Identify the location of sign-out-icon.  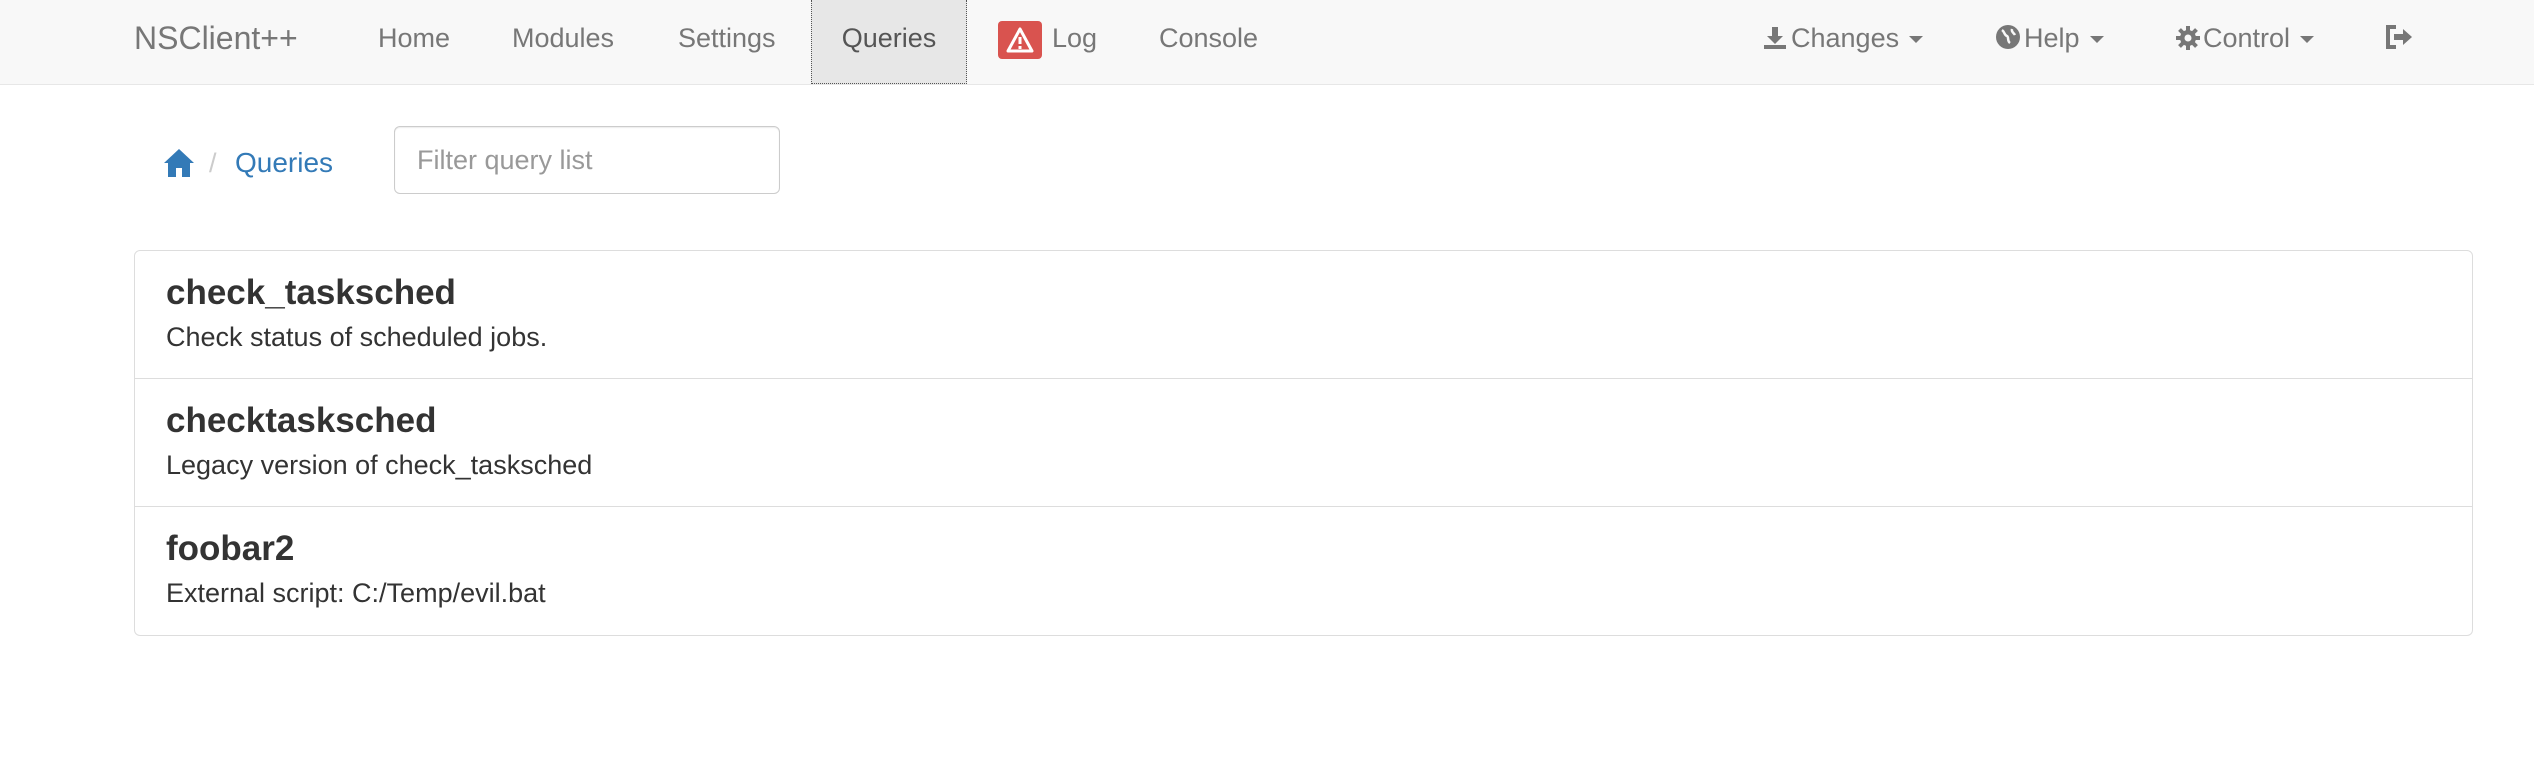
(2399, 37).